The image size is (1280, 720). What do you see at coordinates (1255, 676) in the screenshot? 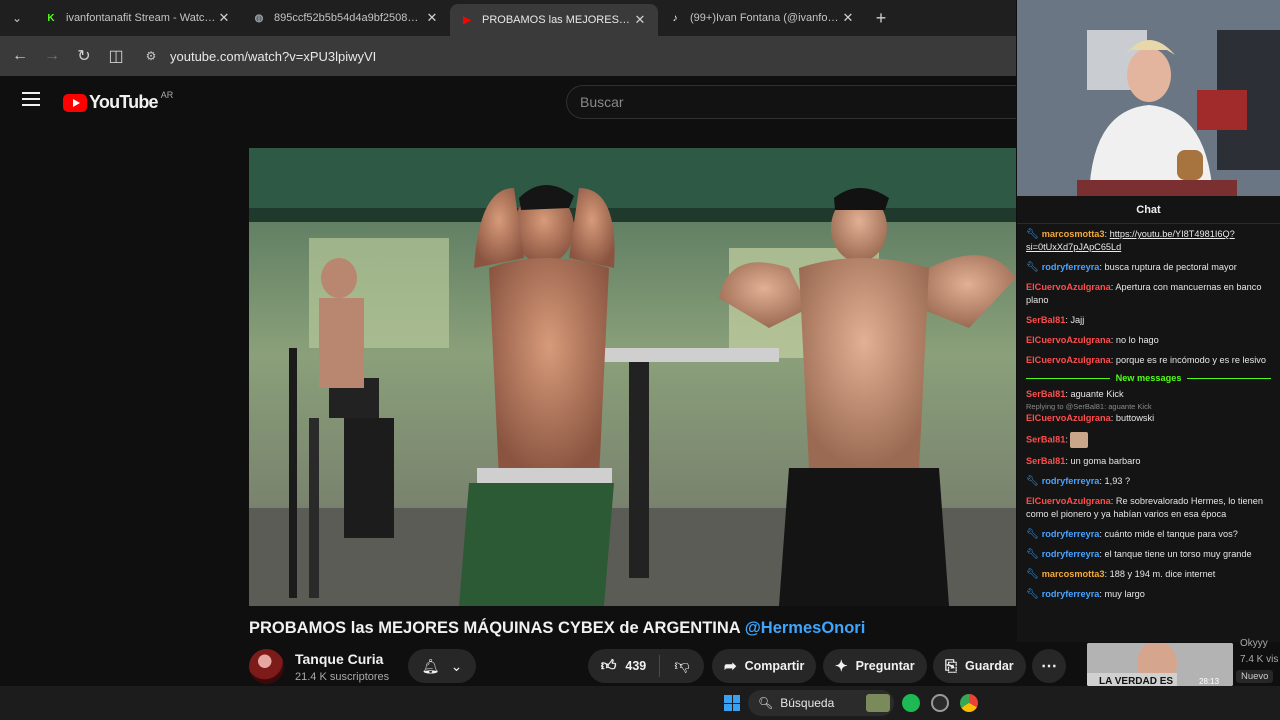
I see `new-badge: Nuevo` at bounding box center [1255, 676].